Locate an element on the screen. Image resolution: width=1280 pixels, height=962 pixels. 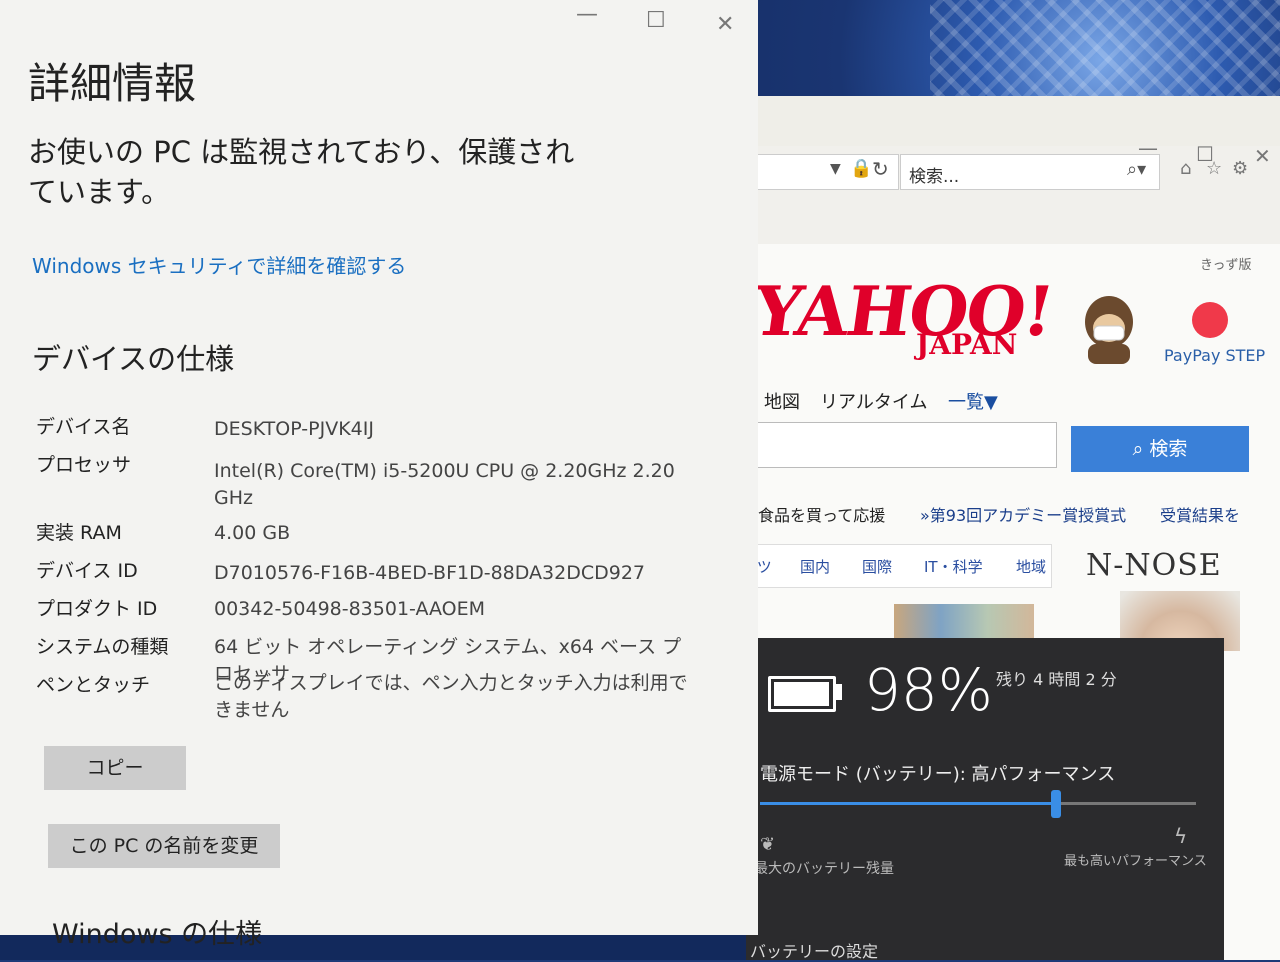
browser-titlebar is located at coordinates (1014, 121).